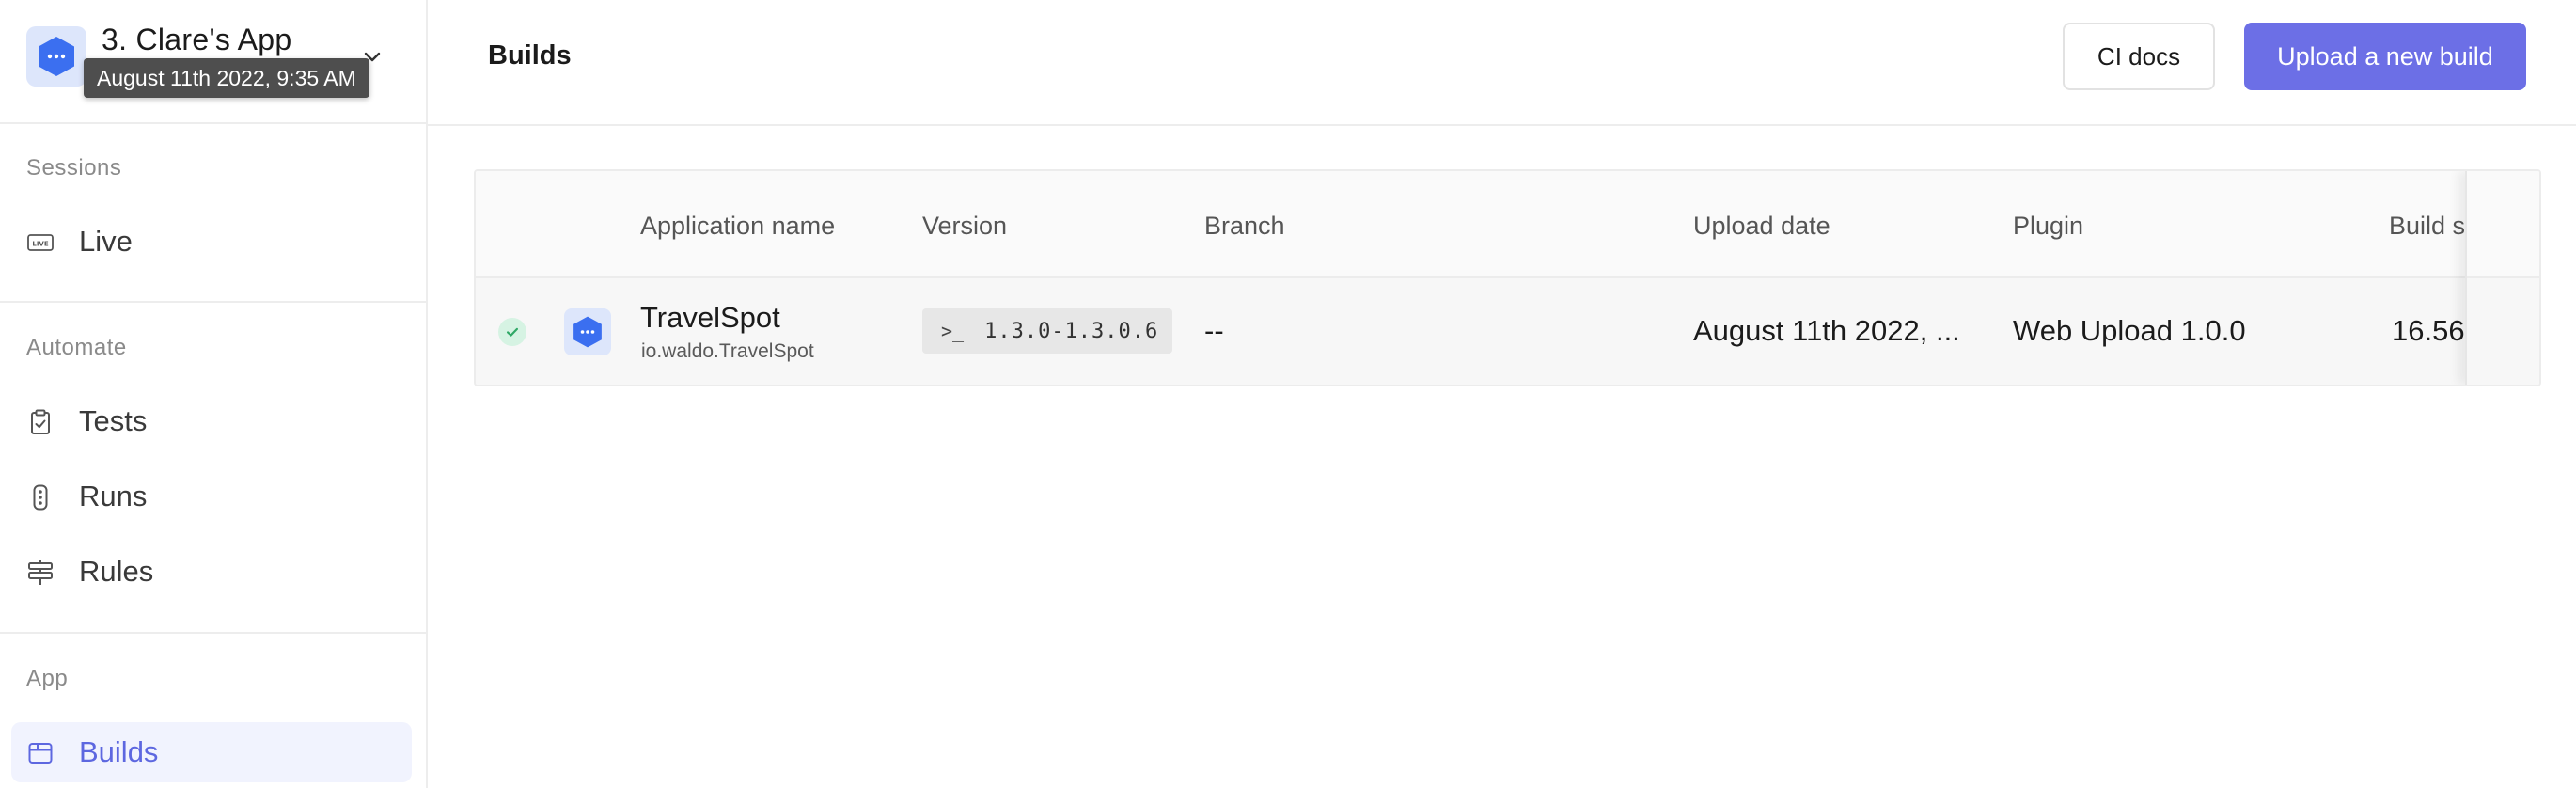 This screenshot has width=2576, height=788. Describe the element at coordinates (40, 753) in the screenshot. I see `box-icon` at that location.